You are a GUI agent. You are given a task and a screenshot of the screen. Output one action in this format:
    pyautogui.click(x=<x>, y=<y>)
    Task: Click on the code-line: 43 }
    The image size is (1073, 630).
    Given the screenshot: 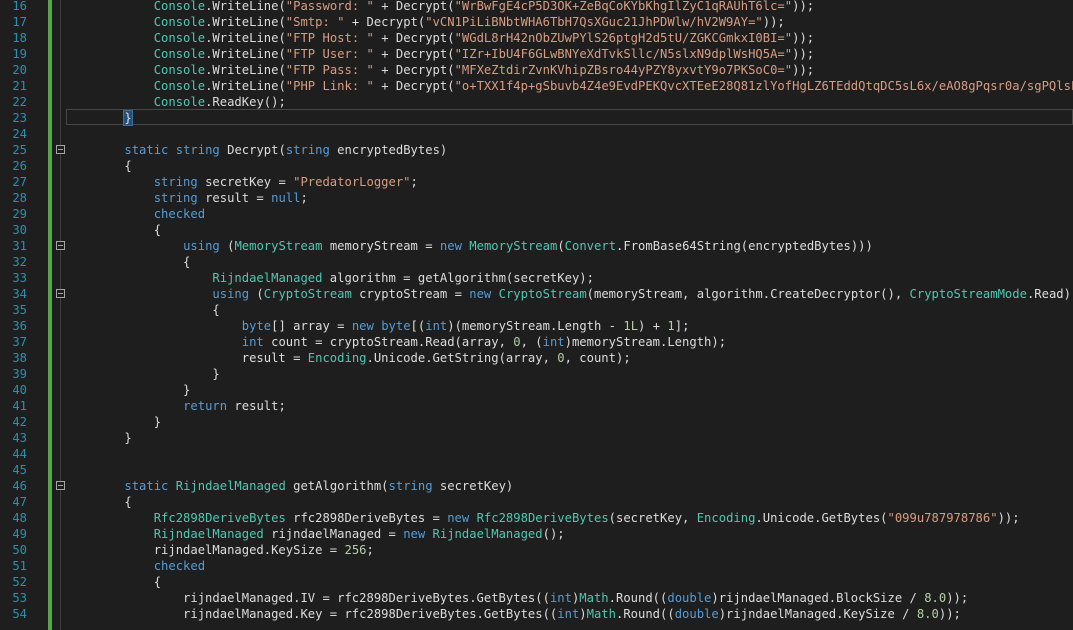 What is the action you would take?
    pyautogui.click(x=536, y=438)
    